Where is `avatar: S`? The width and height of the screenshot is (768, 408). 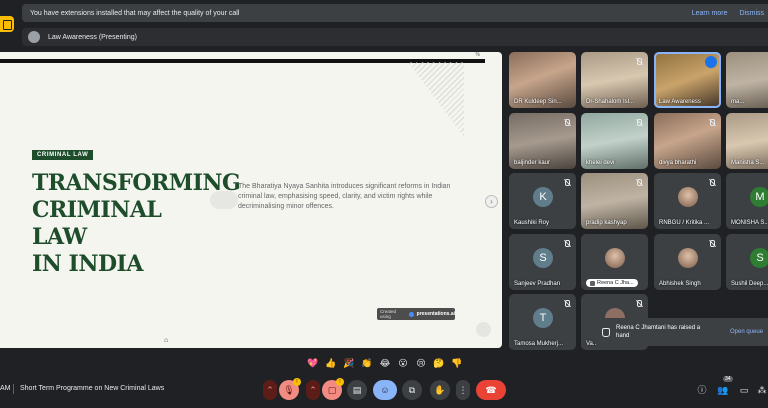 avatar: S is located at coordinates (543, 258).